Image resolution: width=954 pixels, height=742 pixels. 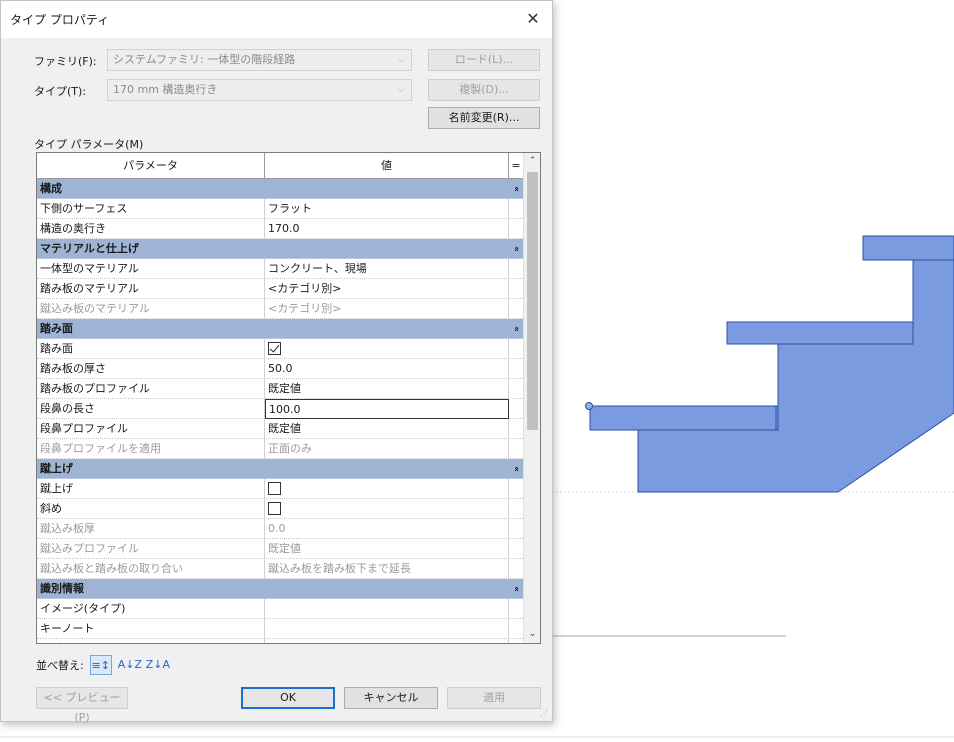 What do you see at coordinates (60, 91) in the screenshot?
I see `type-label: タイプ(T):` at bounding box center [60, 91].